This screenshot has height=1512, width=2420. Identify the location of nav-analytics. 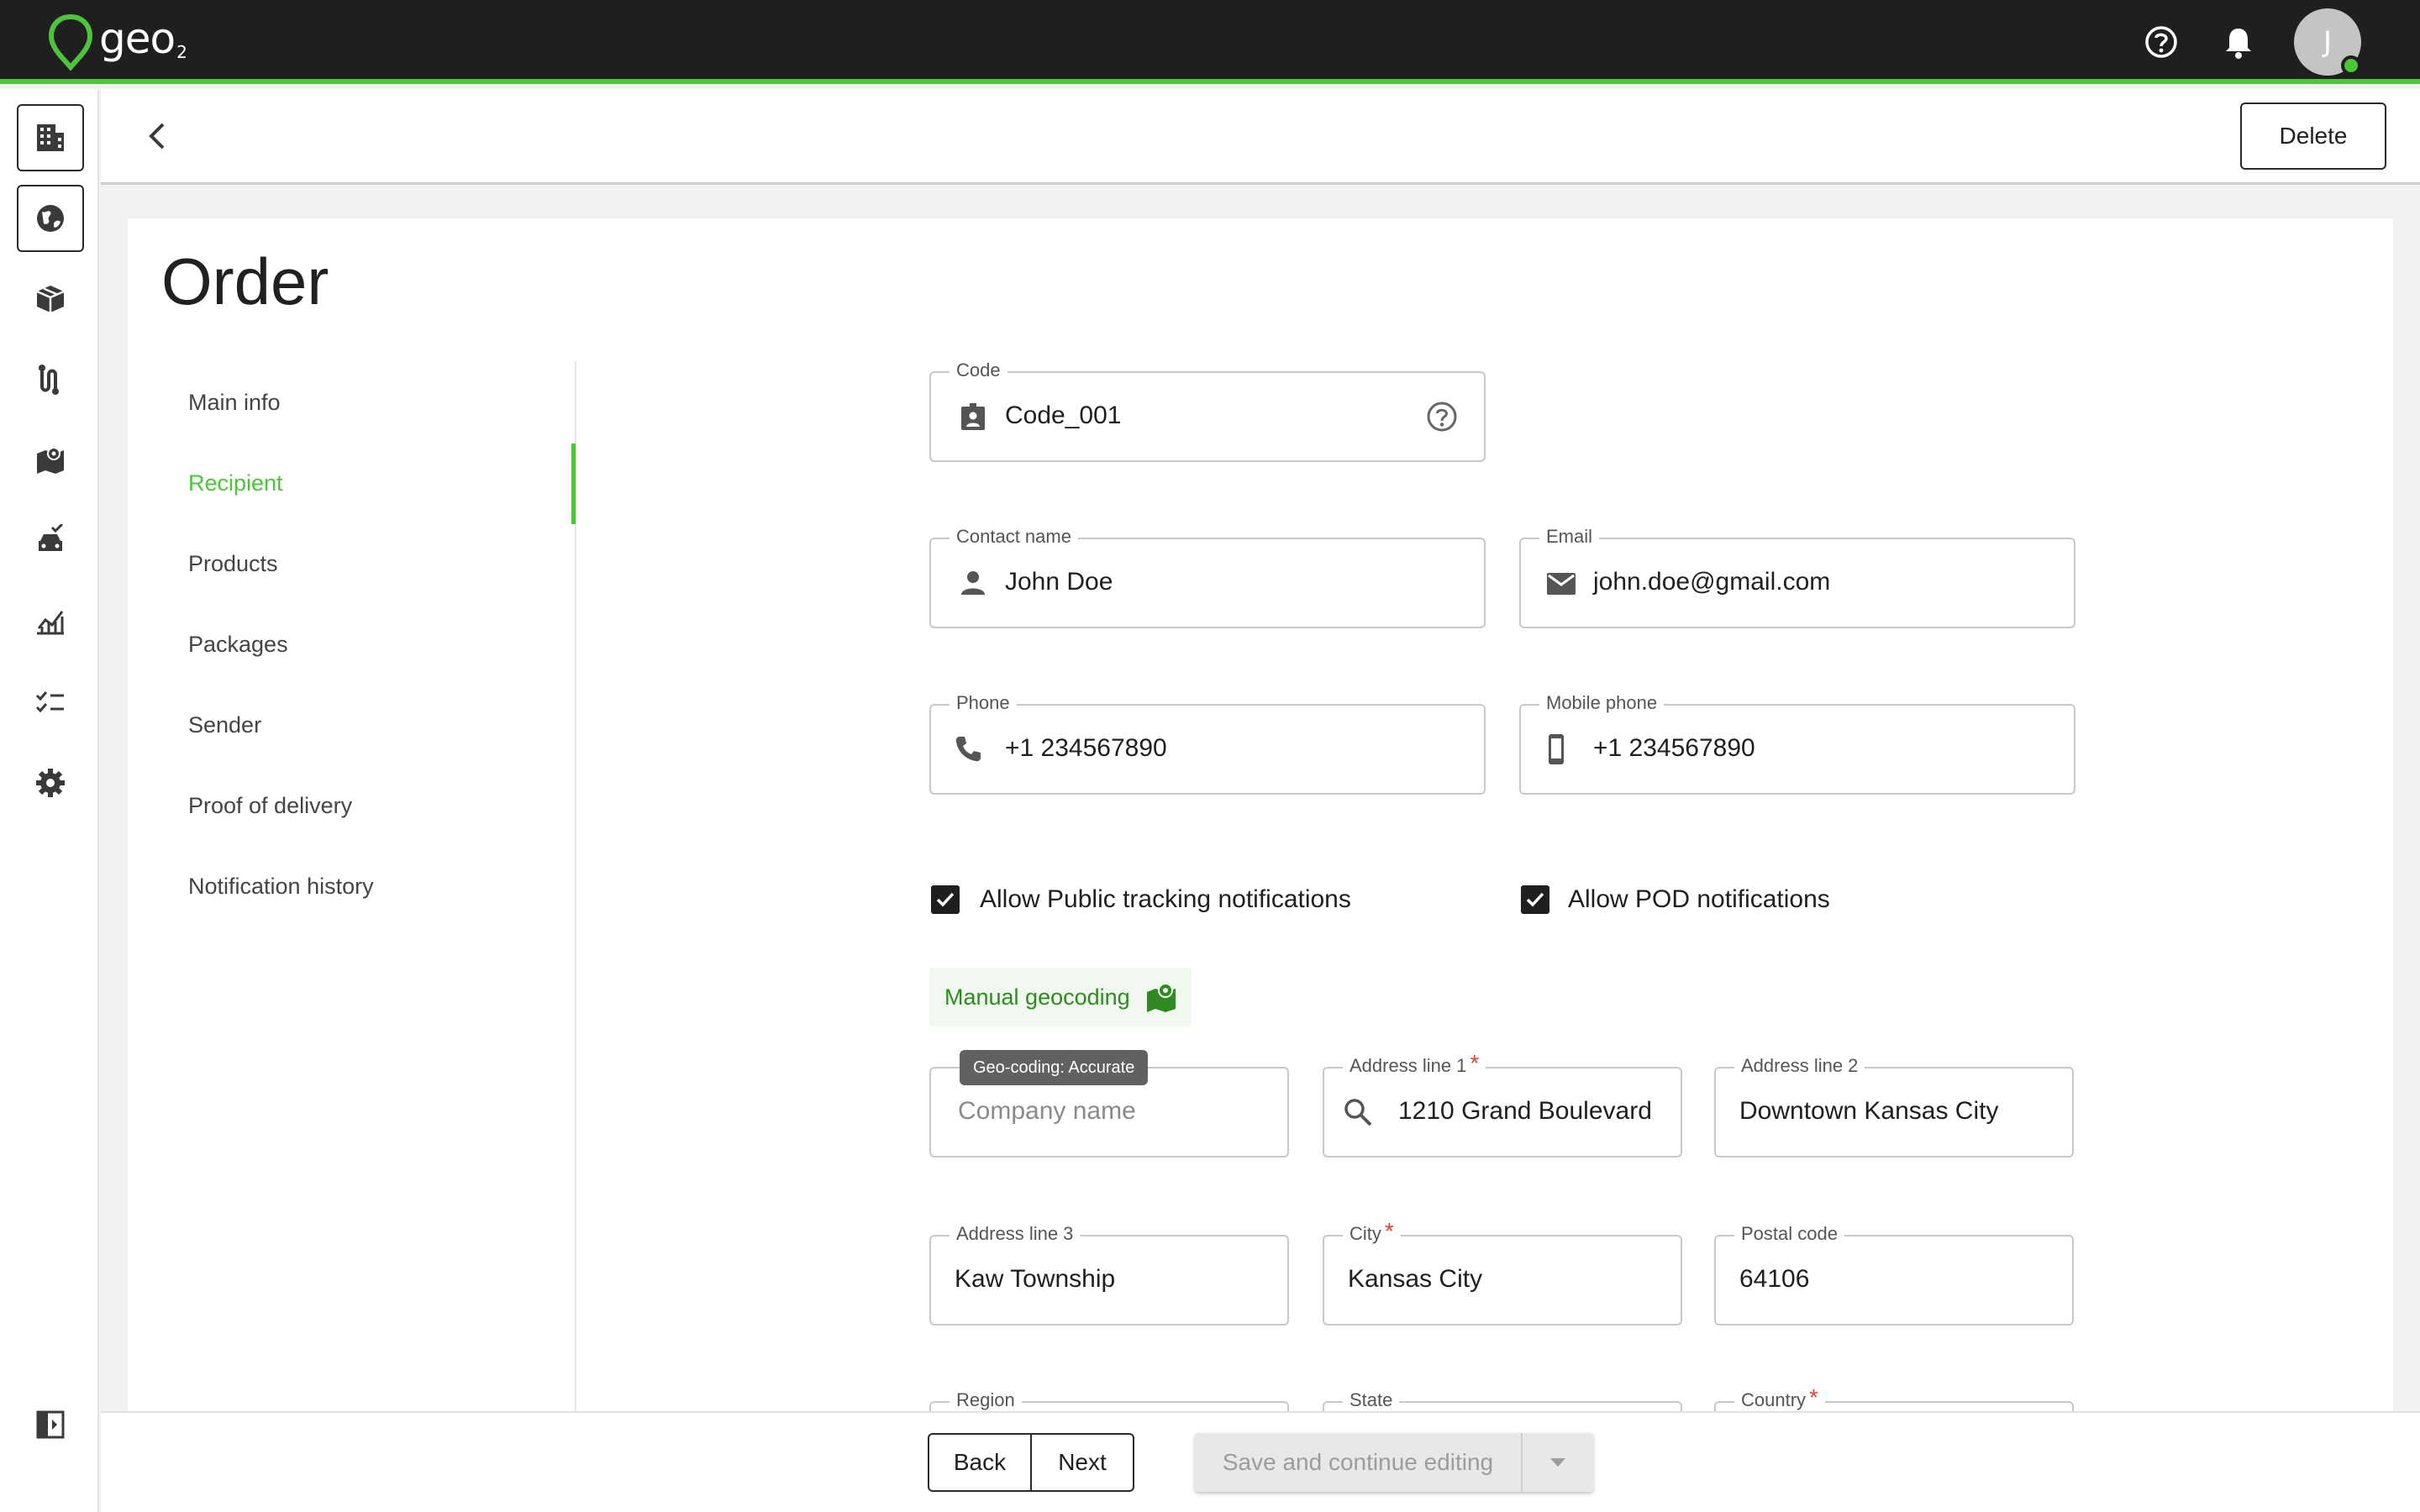
(51, 621).